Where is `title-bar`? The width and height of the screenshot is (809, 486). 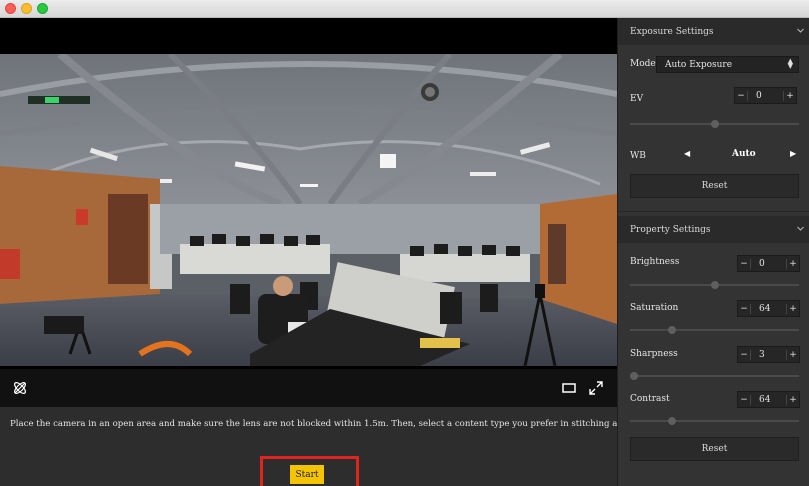 title-bar is located at coordinates (404, 9).